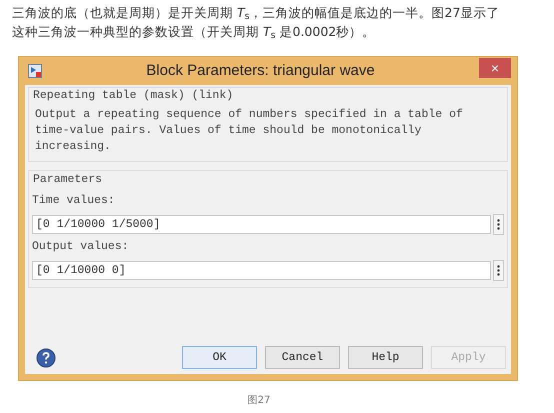 Image resolution: width=554 pixels, height=413 pixels. Describe the element at coordinates (261, 224) in the screenshot. I see `input-field: [0 1/10000 1/5000]` at that location.